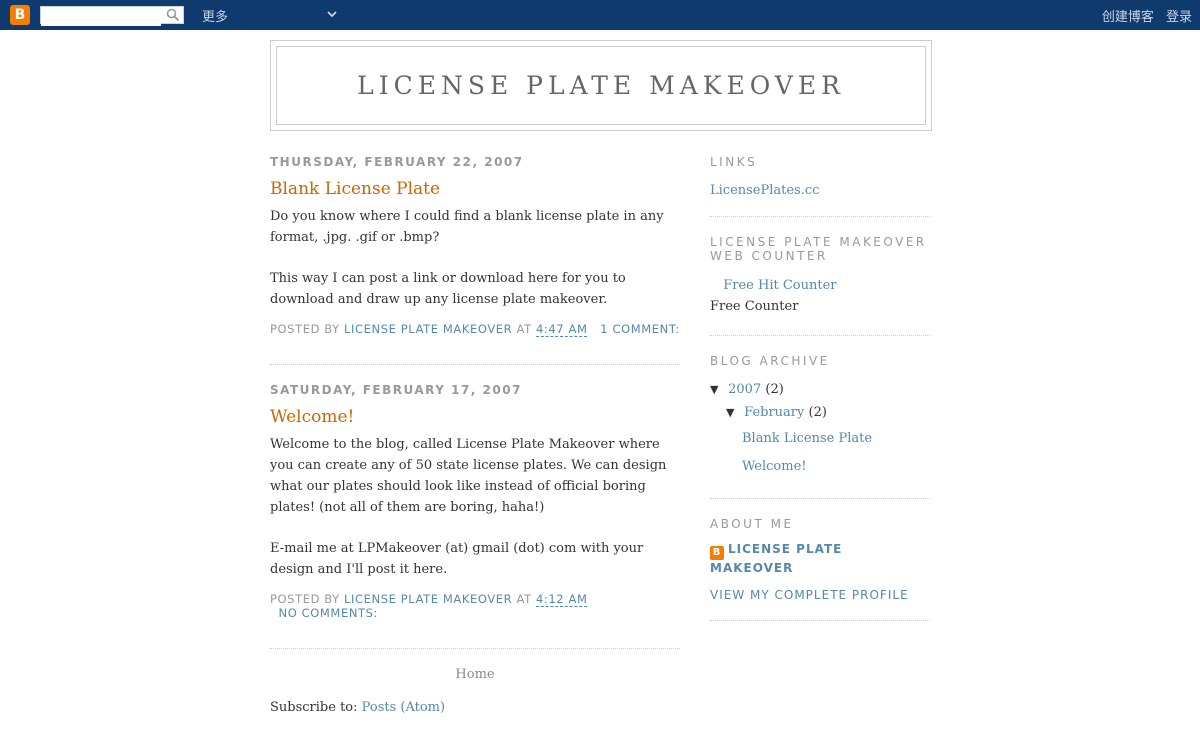  Describe the element at coordinates (774, 389) in the screenshot. I see `archive-year-count: (2)` at that location.